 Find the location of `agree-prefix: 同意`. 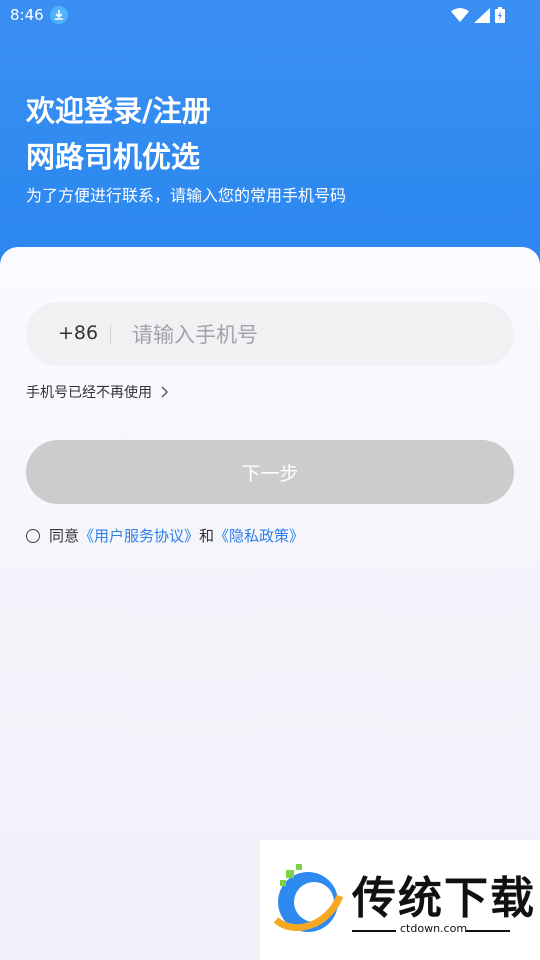

agree-prefix: 同意 is located at coordinates (64, 536).